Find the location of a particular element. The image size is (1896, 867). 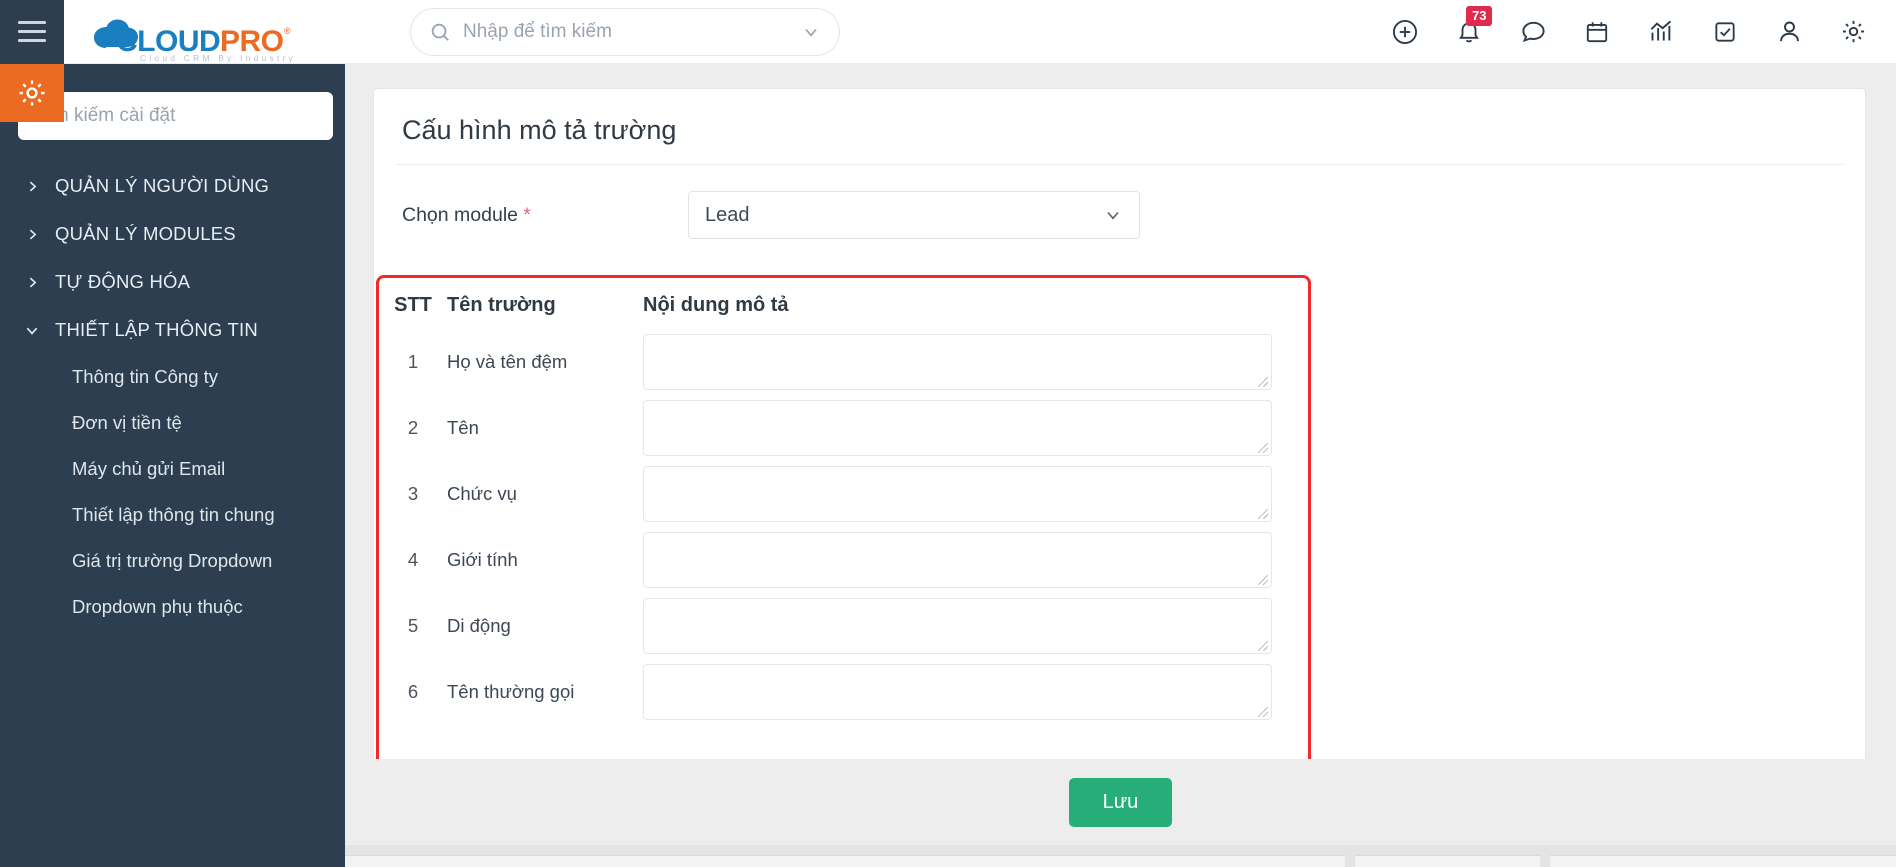

sidebar-group-label: QUẢN LÝ NGƯỜI DÙNG is located at coordinates (162, 185).